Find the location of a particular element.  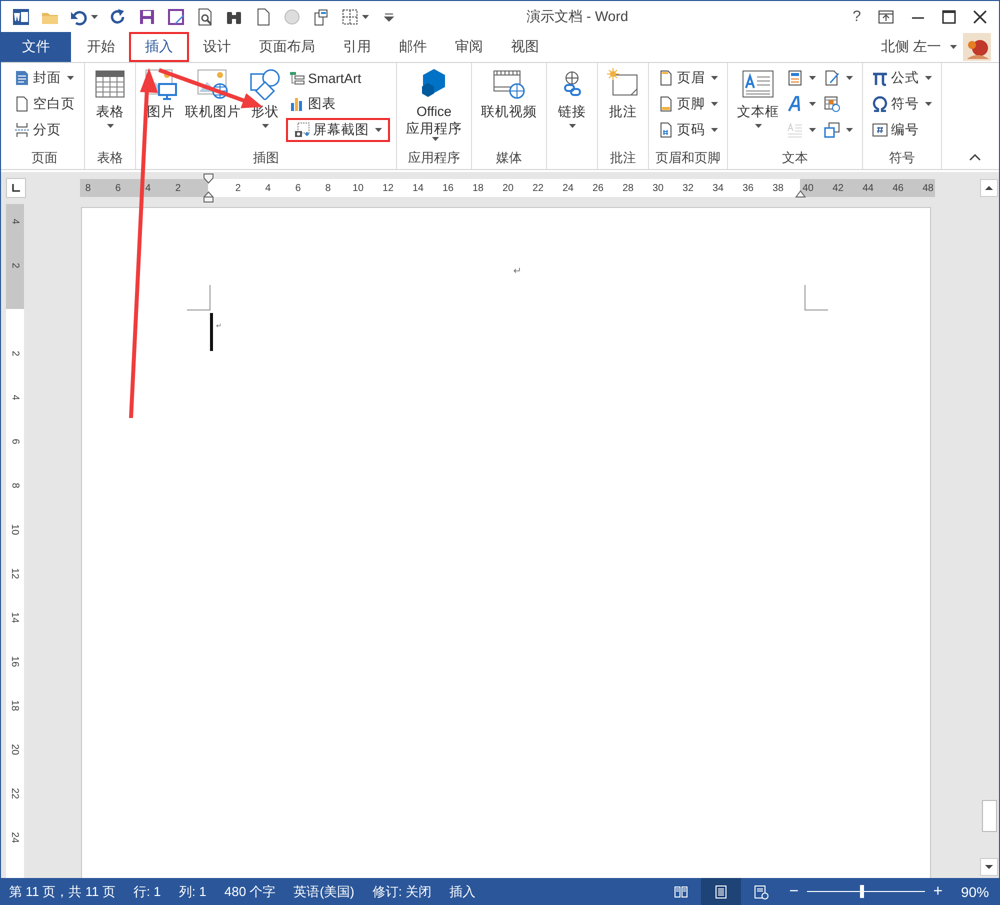

screenshot-icon is located at coordinates (302, 130).